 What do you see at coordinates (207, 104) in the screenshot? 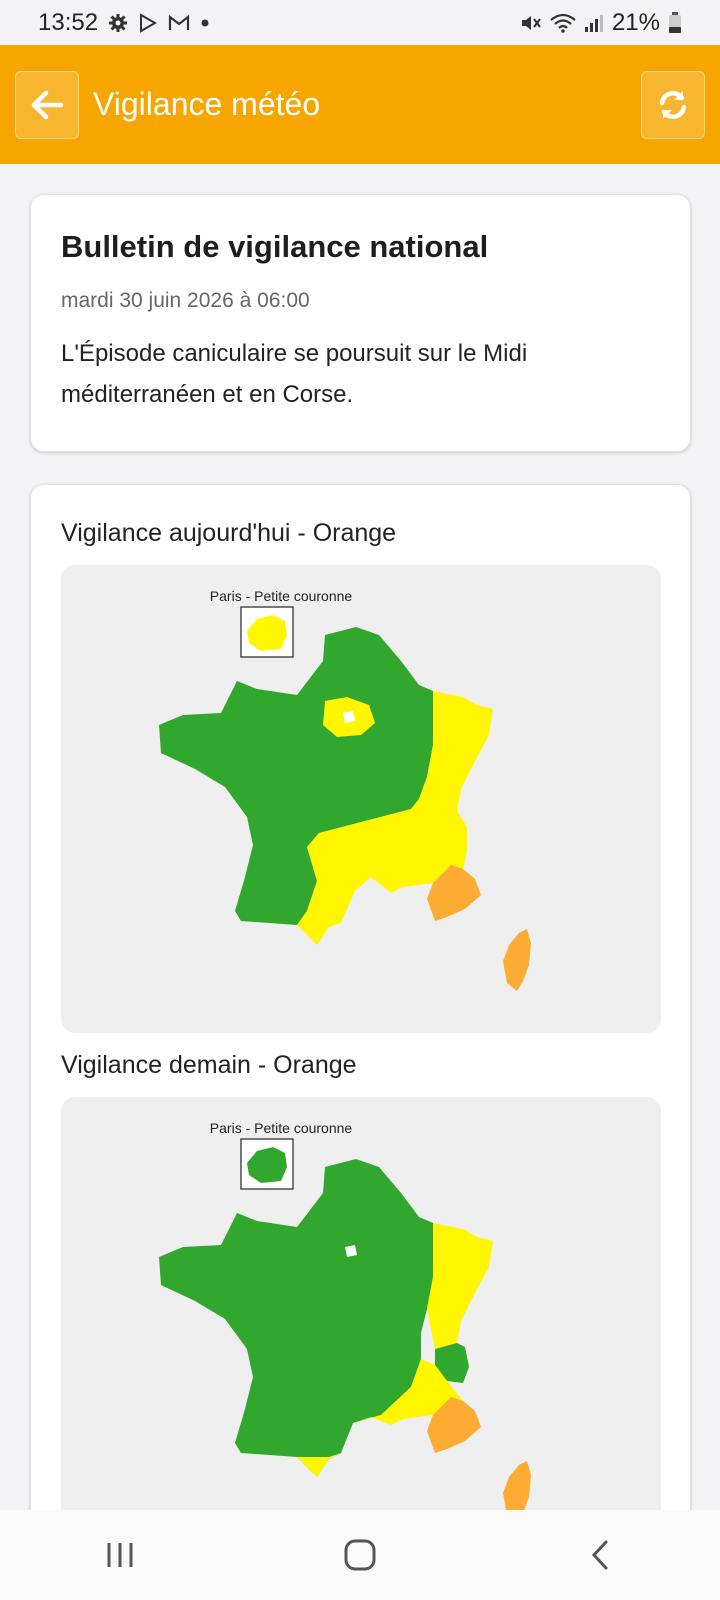
I see `page-title: Vigilance météo` at bounding box center [207, 104].